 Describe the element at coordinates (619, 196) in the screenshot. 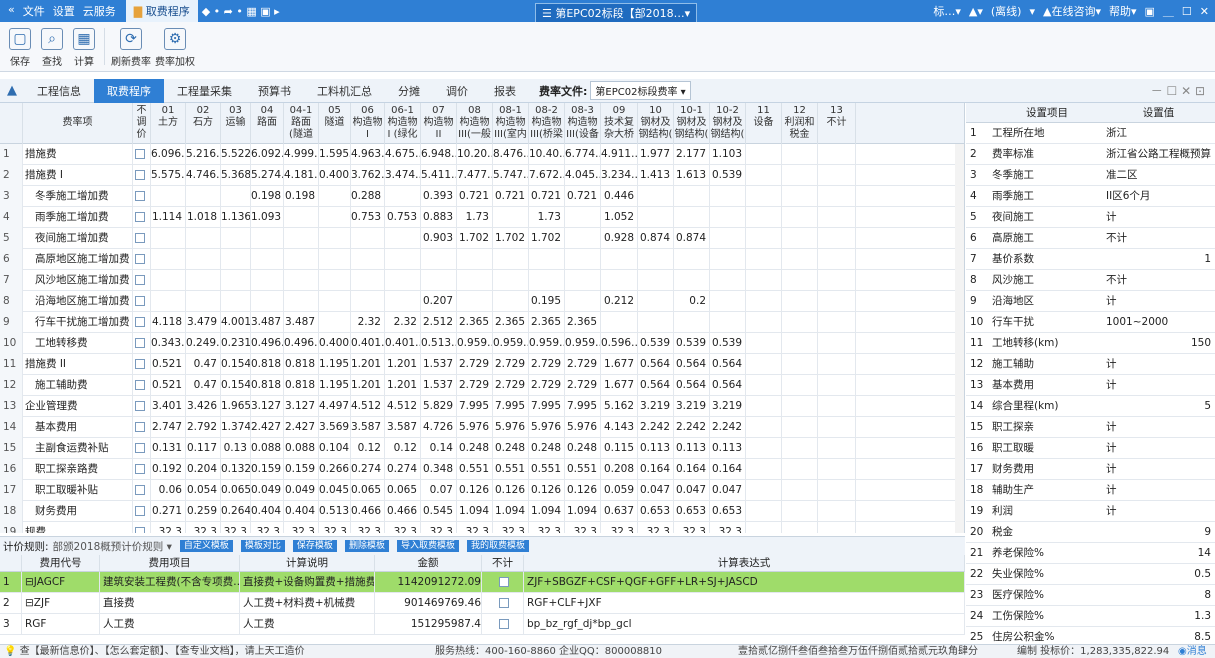

I see `rate-cell: 0.446` at that location.